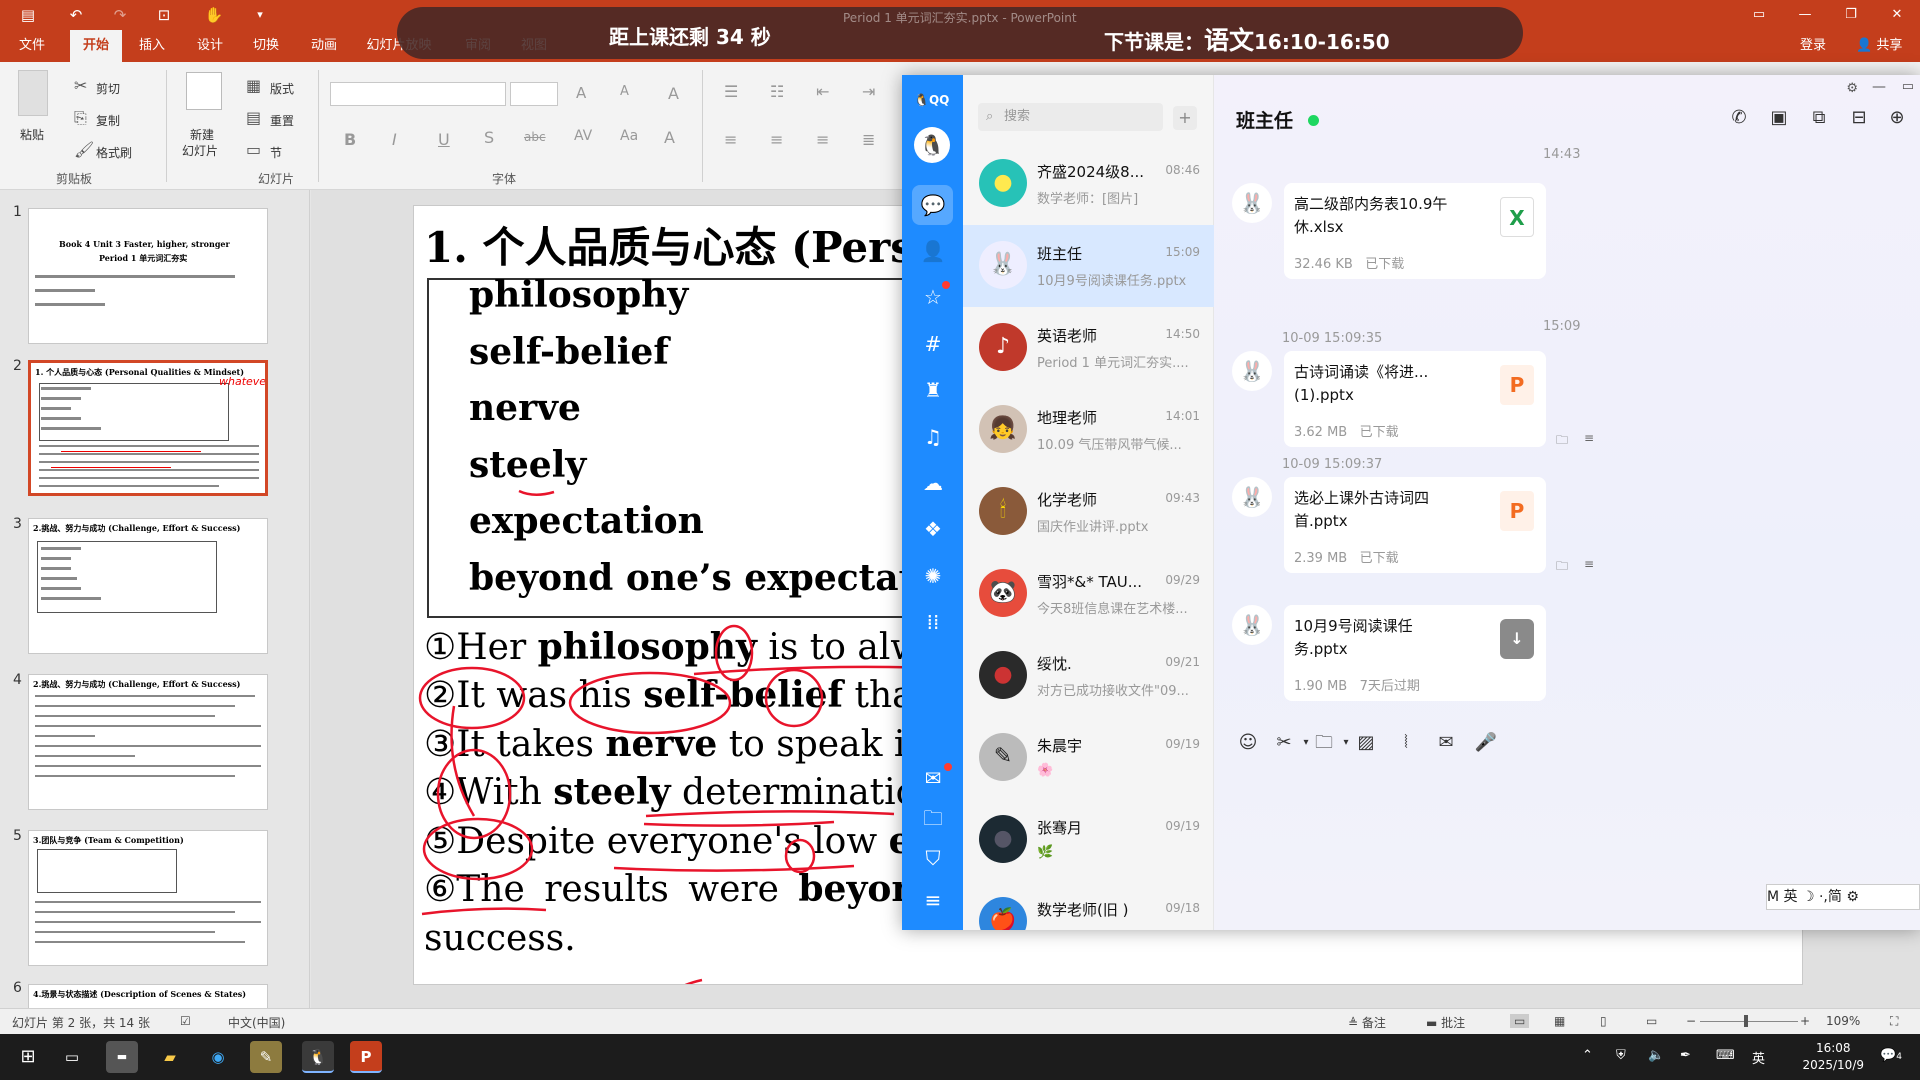 The image size is (1920, 1080). What do you see at coordinates (1415, 231) in the screenshot?
I see `file-message: 高二级部内务表10.9午休.xlsx 32.46 KB 已下载 X` at bounding box center [1415, 231].